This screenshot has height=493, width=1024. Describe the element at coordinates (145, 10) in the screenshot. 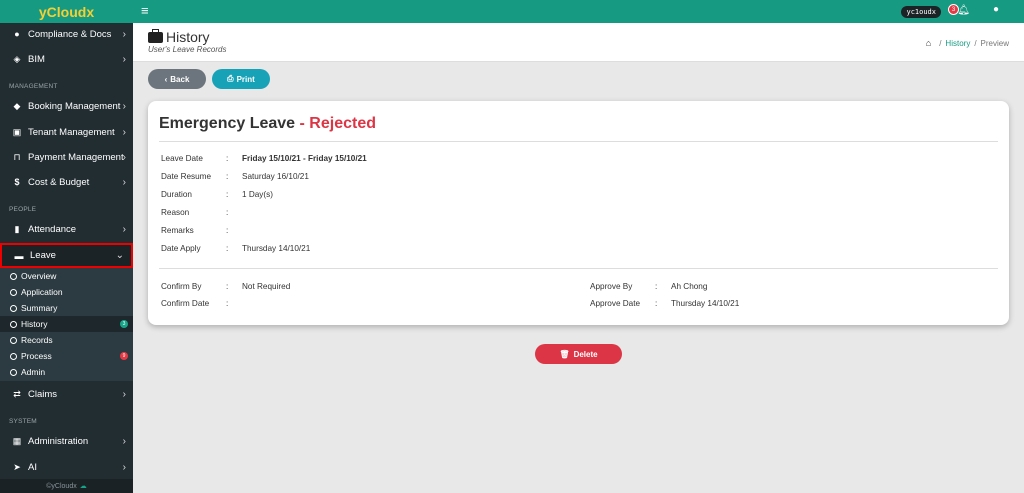

I see `hamburger-menu-icon: ≡` at that location.